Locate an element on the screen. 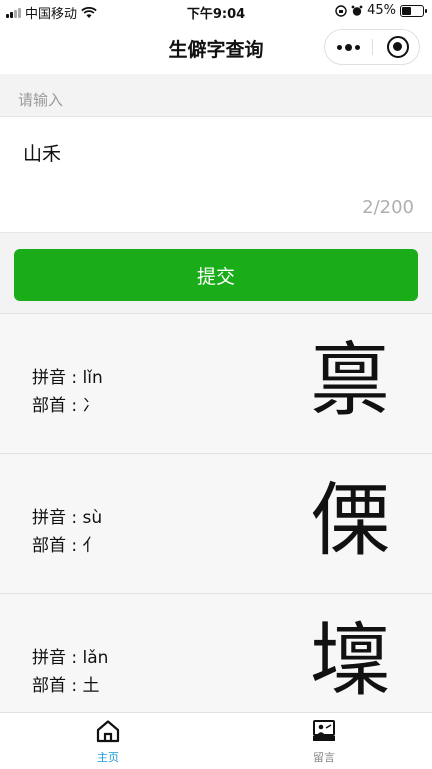  close-button is located at coordinates (398, 47).